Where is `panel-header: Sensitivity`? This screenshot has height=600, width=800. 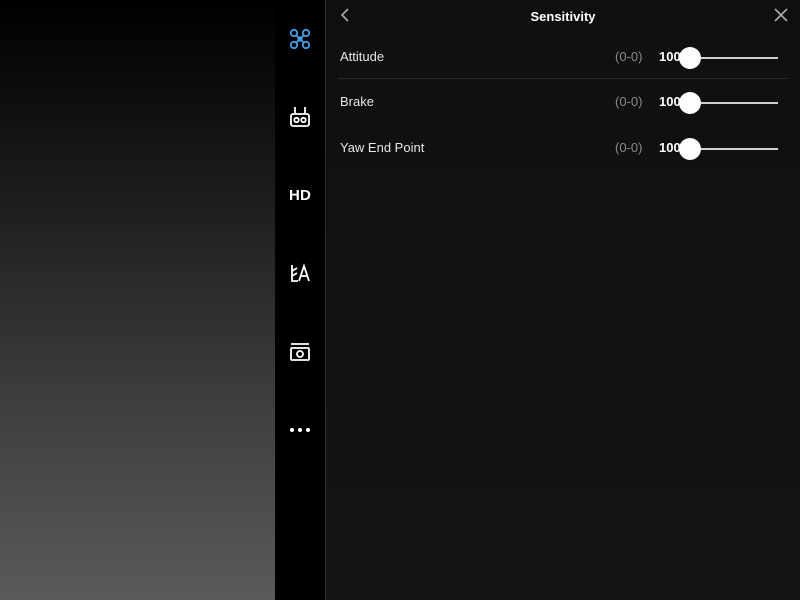
panel-header: Sensitivity is located at coordinates (563, 17).